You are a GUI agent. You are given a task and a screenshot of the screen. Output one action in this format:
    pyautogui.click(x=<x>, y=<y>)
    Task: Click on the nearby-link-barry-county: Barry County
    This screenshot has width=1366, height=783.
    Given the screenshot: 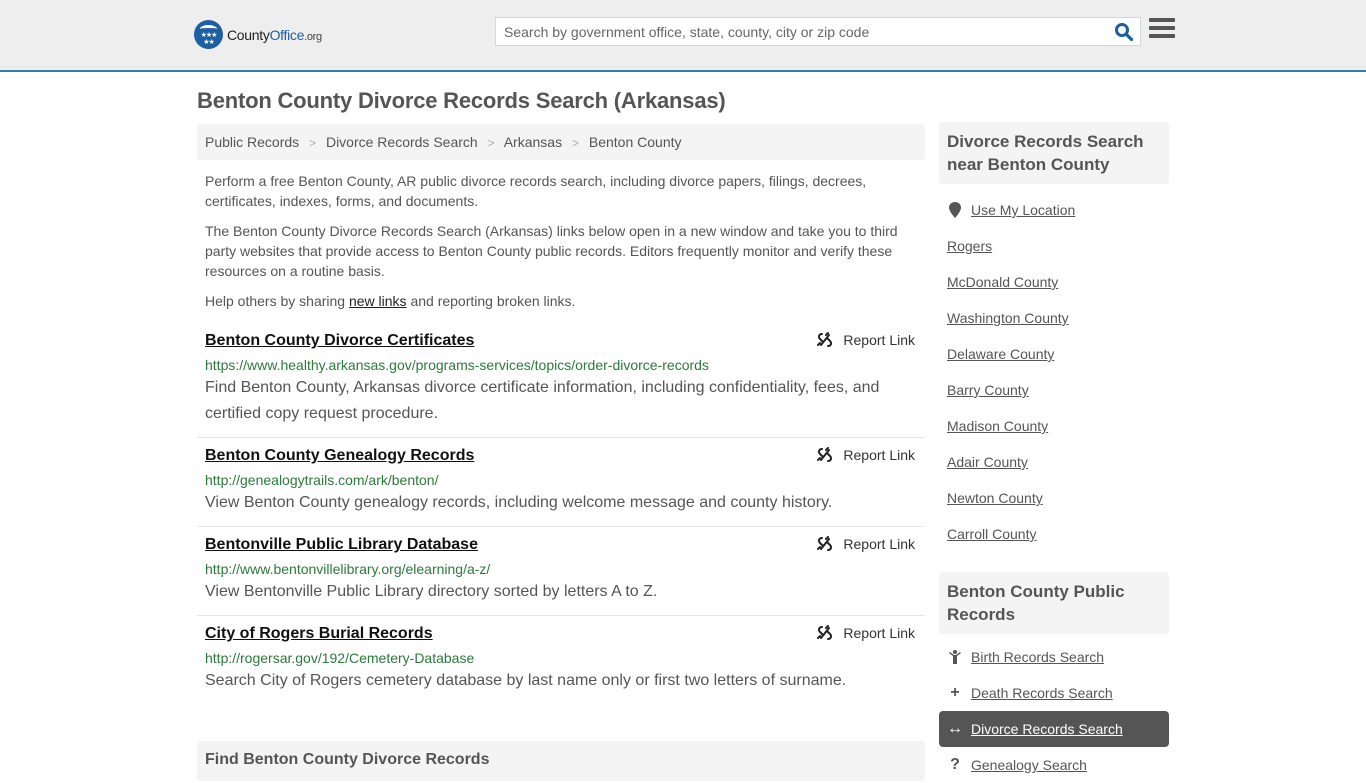 What is the action you would take?
    pyautogui.click(x=988, y=390)
    